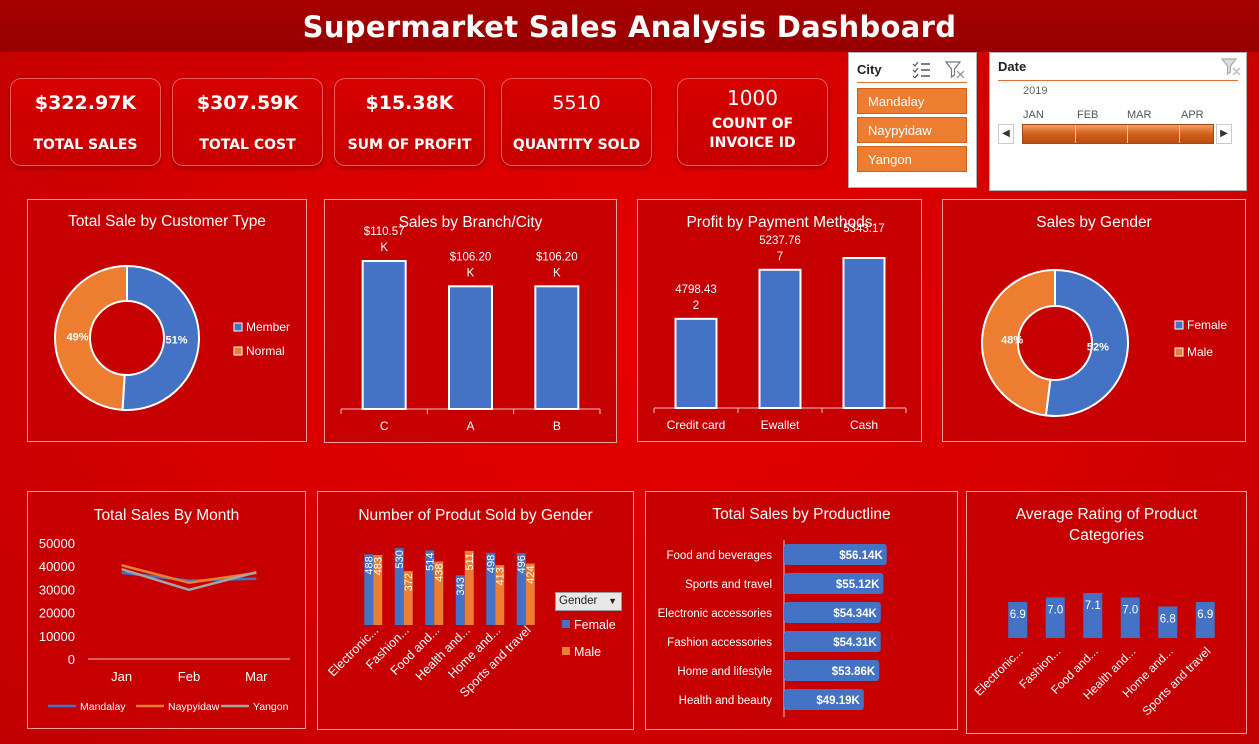 This screenshot has width=1259, height=744. What do you see at coordinates (1118, 70) in the screenshot?
I see `date-slicer-header: Date` at bounding box center [1118, 70].